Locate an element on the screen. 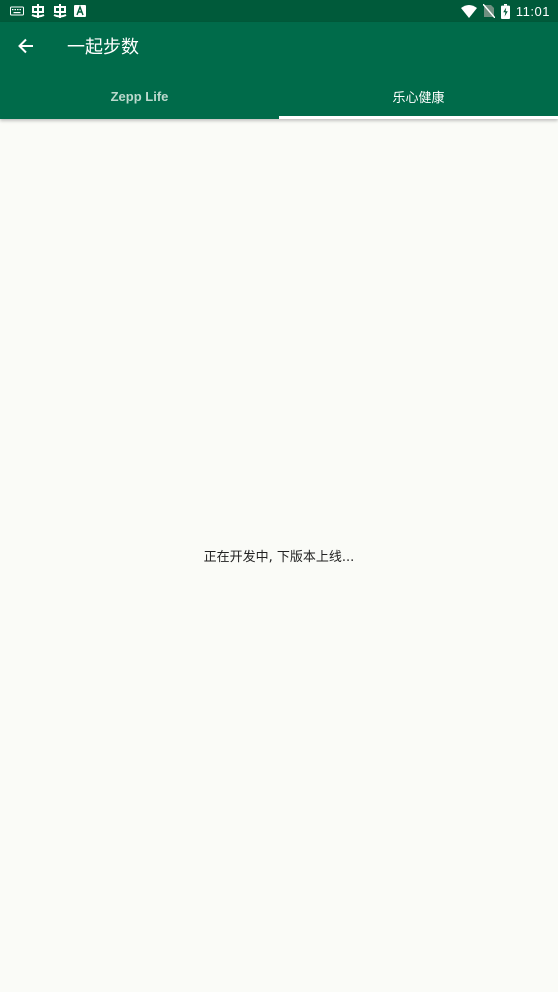 This screenshot has width=558, height=992. tab-zepp-life: Zepp Life is located at coordinates (139, 96).